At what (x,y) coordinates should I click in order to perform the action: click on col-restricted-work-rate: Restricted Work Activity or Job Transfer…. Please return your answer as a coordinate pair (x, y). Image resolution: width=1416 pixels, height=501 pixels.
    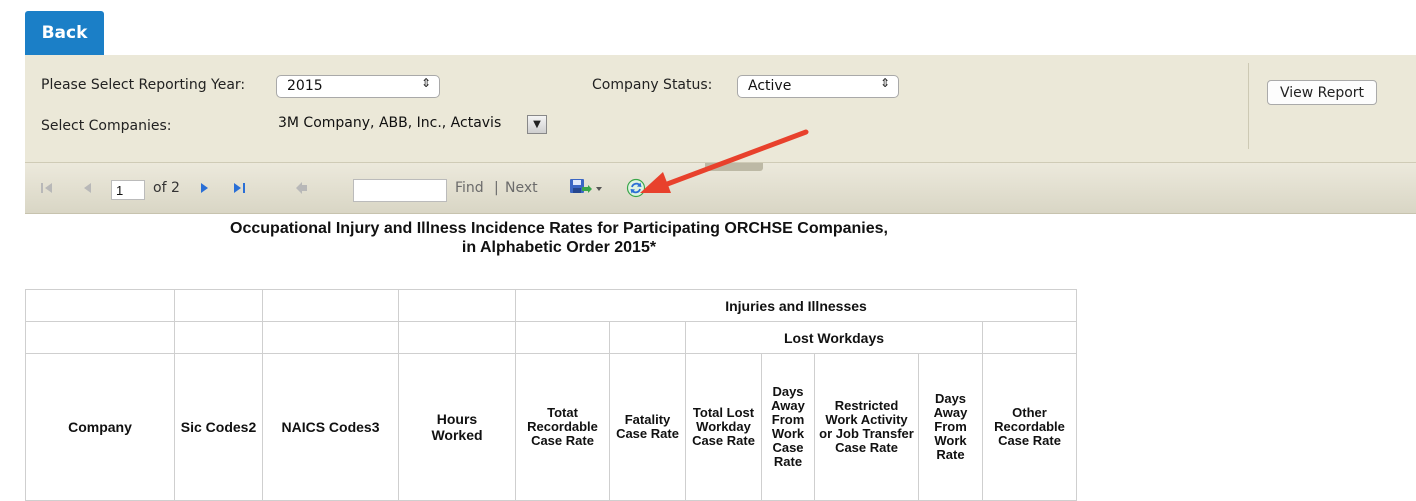
    Looking at the image, I should click on (866, 427).